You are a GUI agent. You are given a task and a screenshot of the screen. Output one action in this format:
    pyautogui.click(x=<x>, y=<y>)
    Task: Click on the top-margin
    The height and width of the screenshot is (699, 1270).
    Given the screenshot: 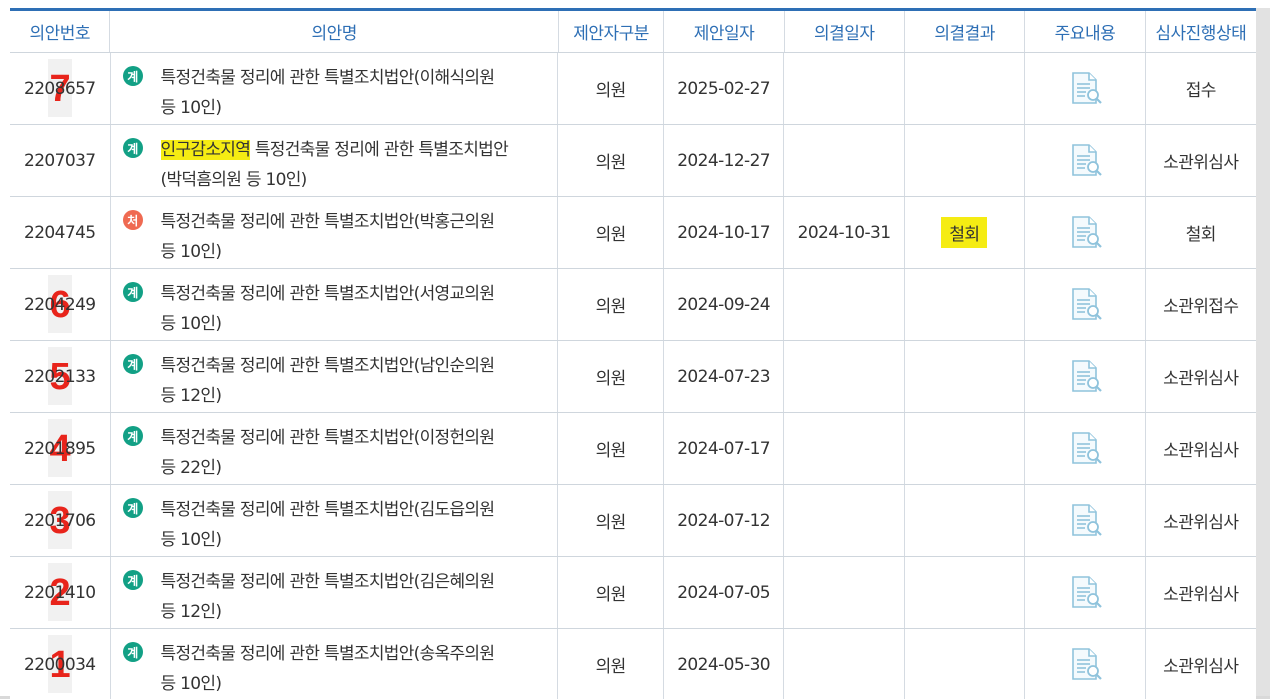 What is the action you would take?
    pyautogui.click(x=635, y=4)
    